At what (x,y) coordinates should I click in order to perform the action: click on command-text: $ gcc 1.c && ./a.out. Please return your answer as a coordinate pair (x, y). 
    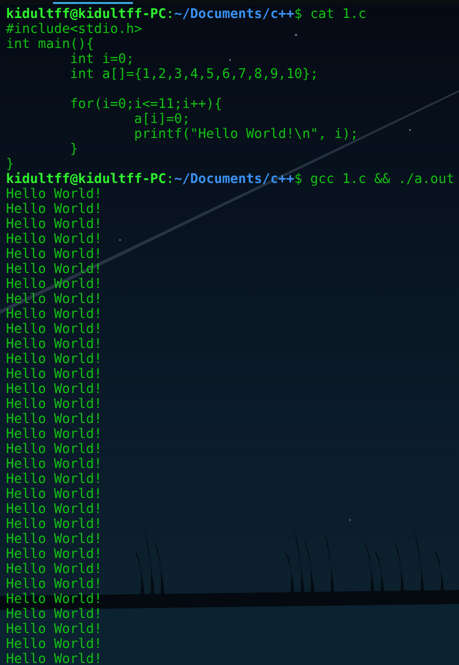
    Looking at the image, I should click on (374, 179).